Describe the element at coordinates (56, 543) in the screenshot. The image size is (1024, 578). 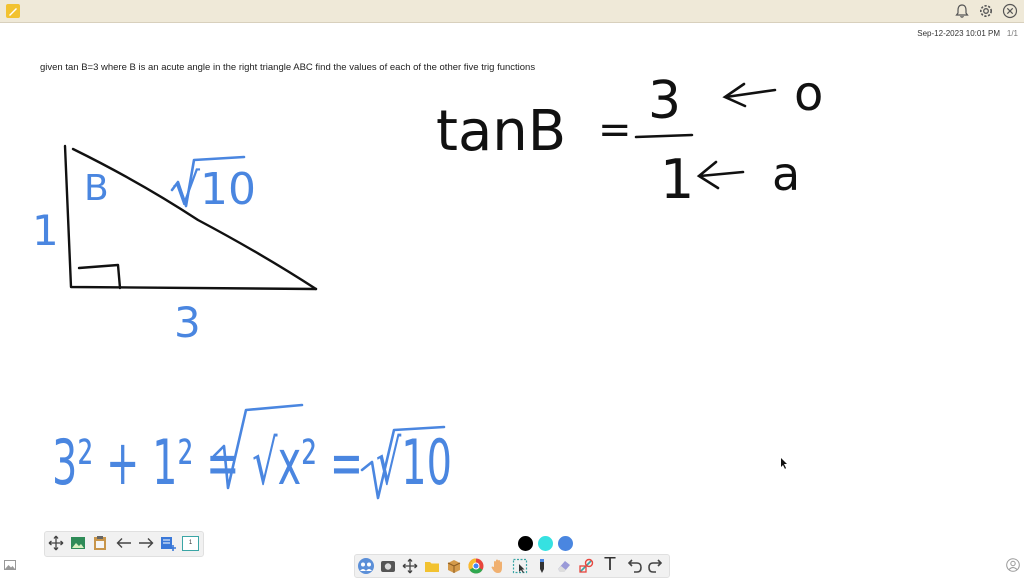
I see `move-icon` at that location.